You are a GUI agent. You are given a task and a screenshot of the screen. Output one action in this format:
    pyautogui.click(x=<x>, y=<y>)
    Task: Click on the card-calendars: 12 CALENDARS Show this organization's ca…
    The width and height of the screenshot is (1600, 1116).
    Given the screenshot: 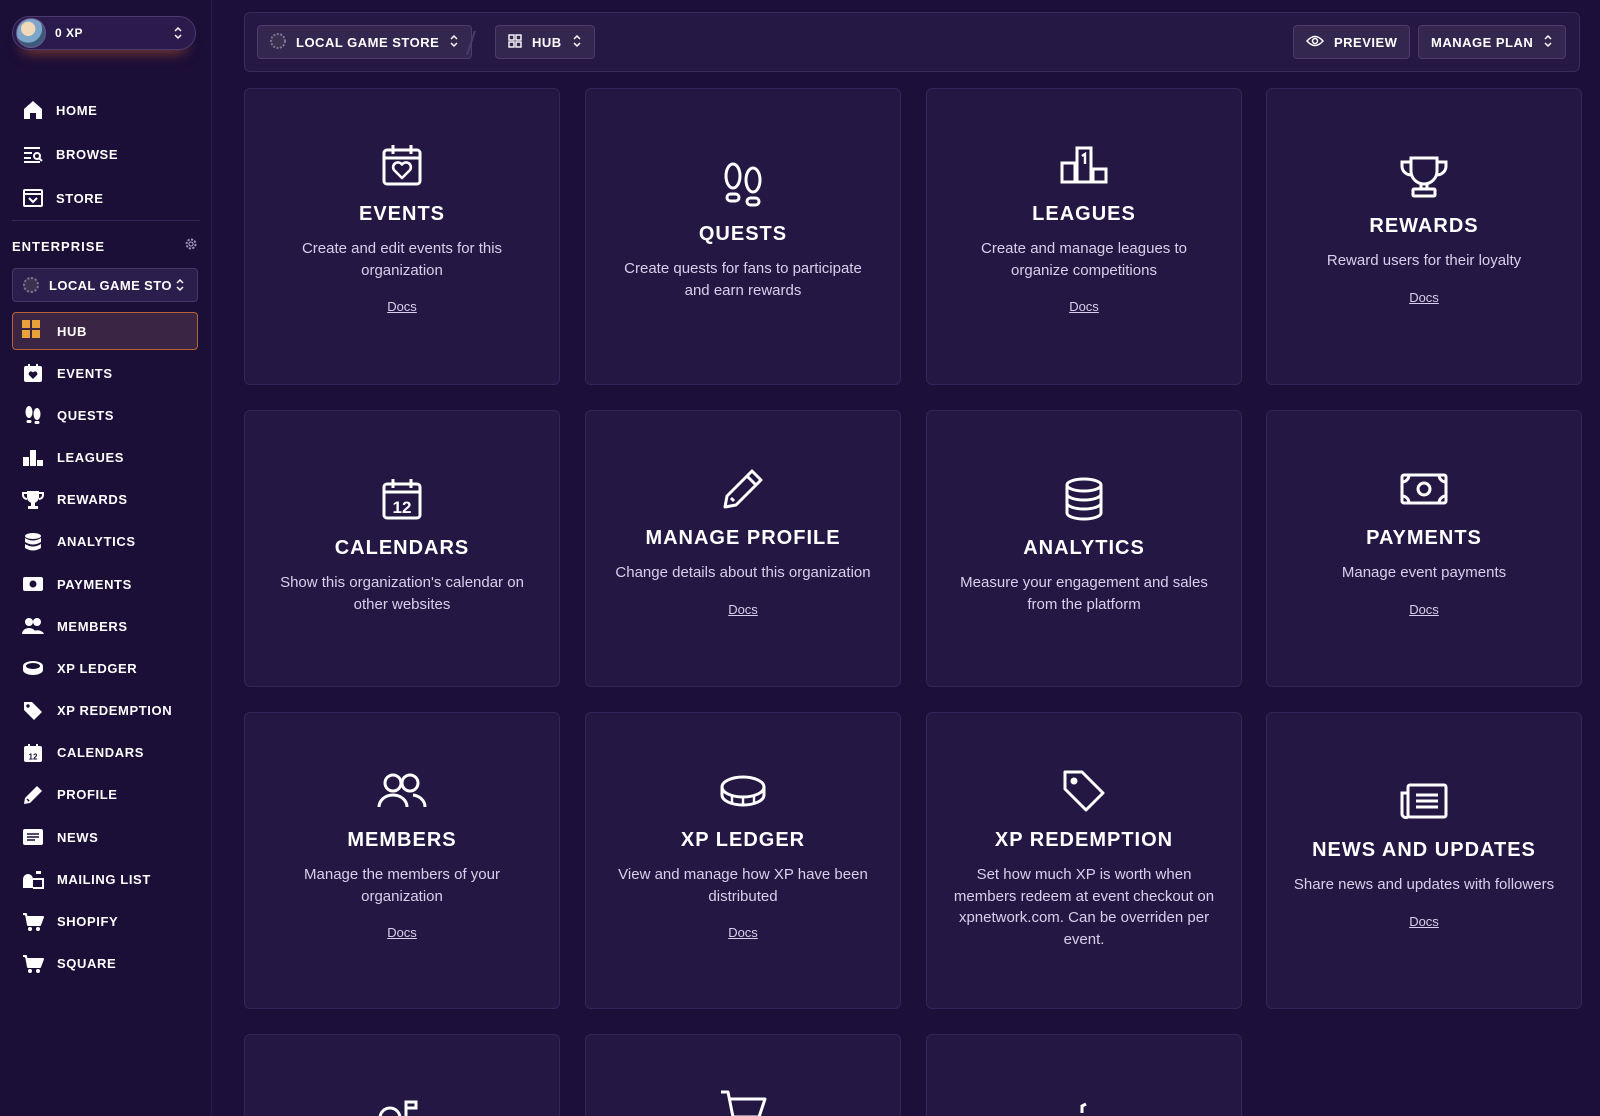 What is the action you would take?
    pyautogui.click(x=402, y=548)
    